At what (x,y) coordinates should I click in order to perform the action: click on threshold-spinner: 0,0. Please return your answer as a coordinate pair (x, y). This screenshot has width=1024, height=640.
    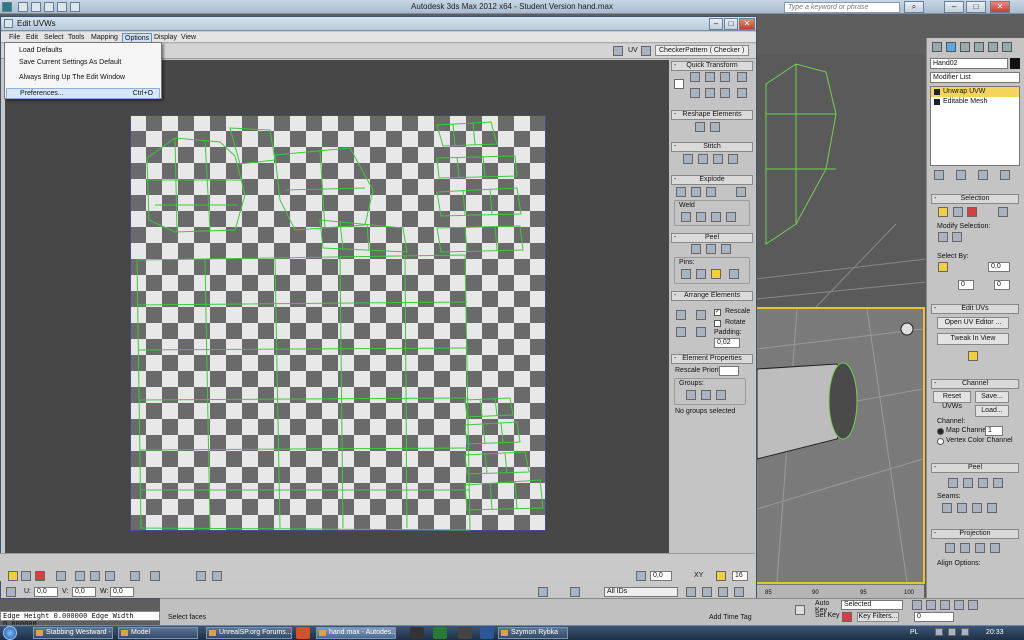
    Looking at the image, I should click on (999, 267).